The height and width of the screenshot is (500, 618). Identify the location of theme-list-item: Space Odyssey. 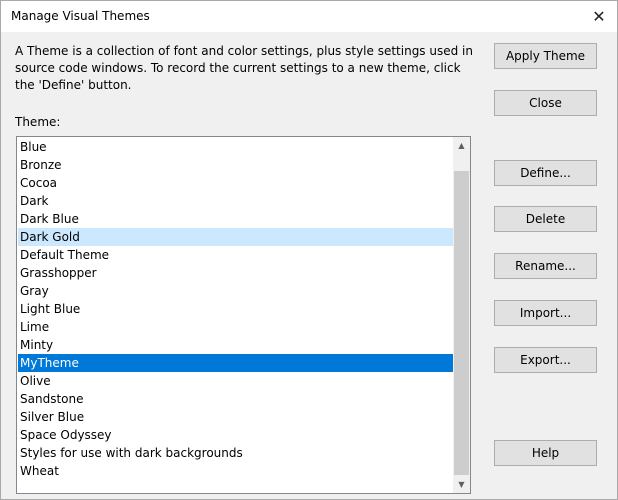
(236, 435).